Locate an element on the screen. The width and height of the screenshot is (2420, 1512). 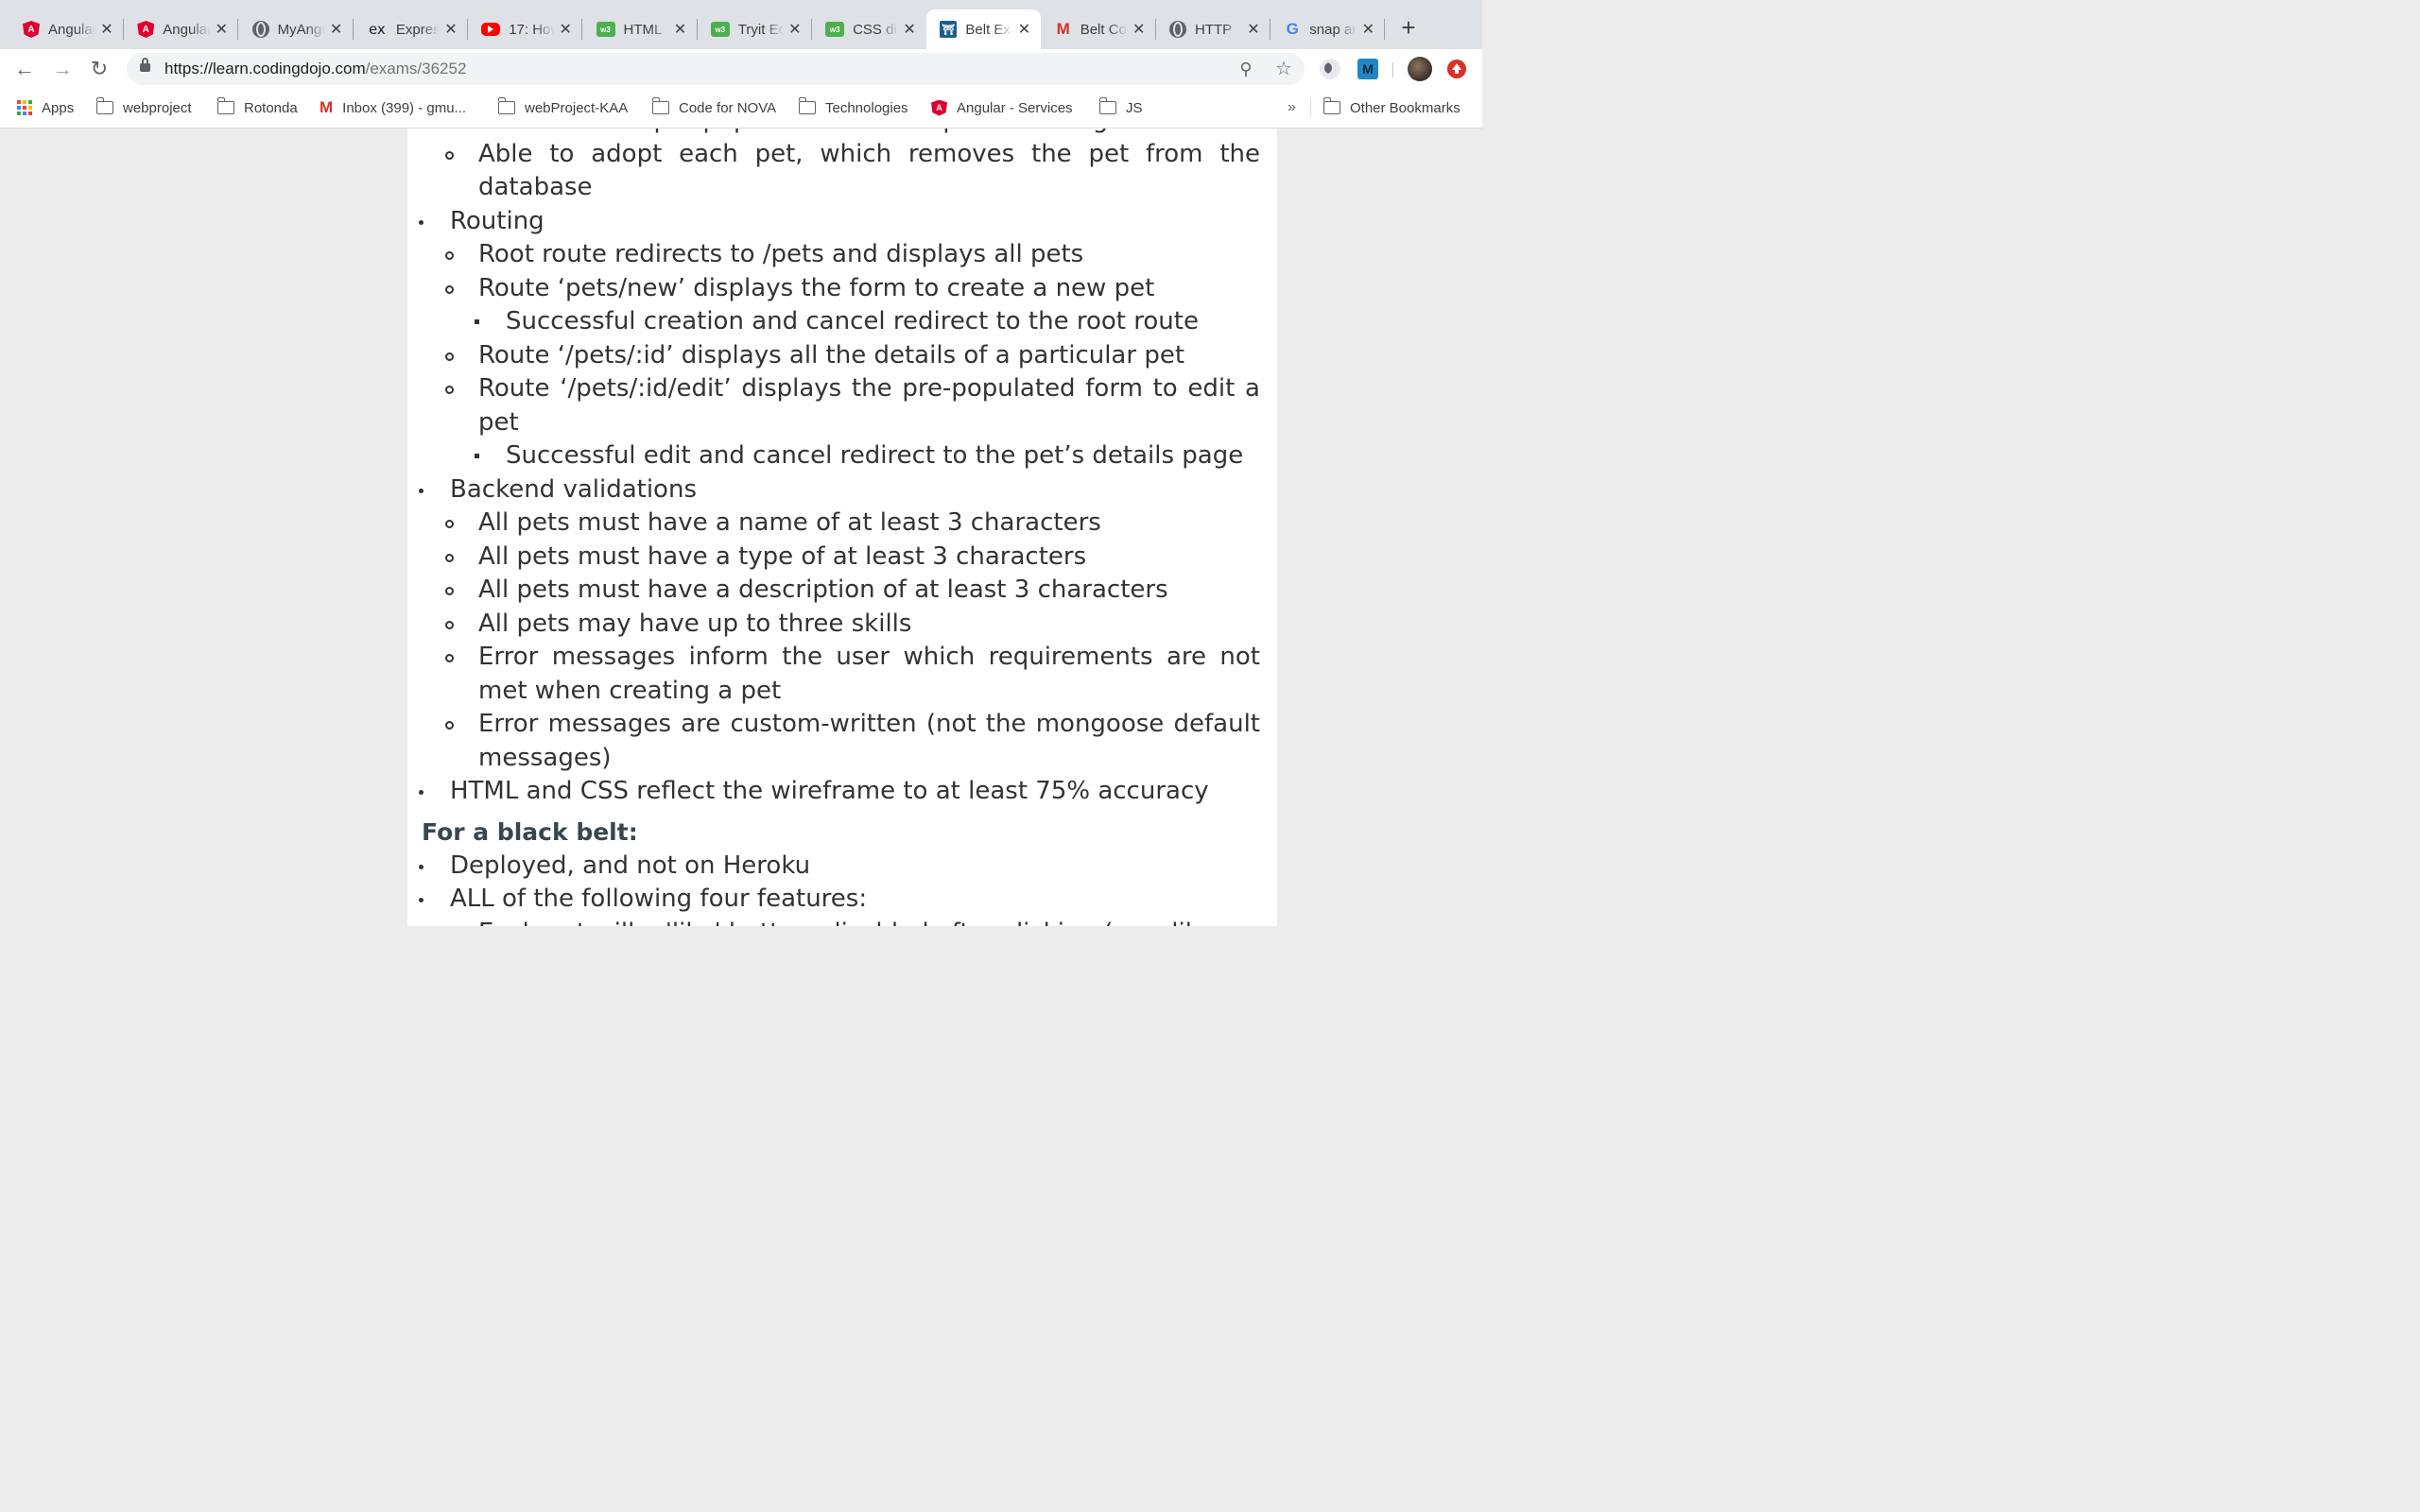
list-item: ALL of the following four features: is located at coordinates (842, 900).